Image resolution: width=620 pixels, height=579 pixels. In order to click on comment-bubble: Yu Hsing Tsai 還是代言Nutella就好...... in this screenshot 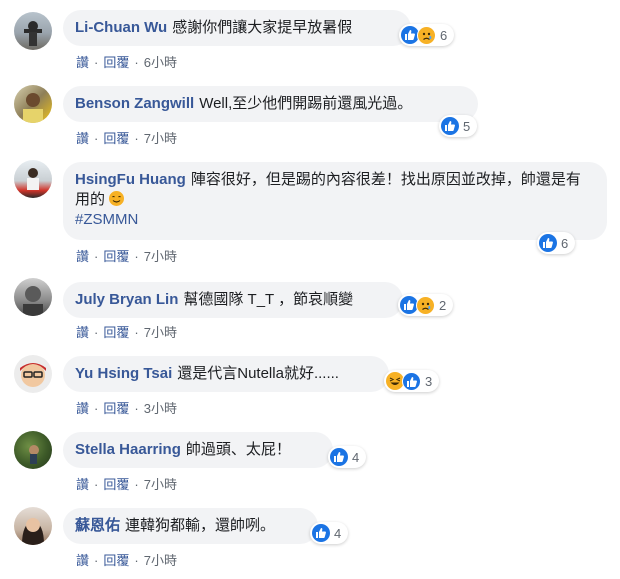, I will do `click(226, 374)`.